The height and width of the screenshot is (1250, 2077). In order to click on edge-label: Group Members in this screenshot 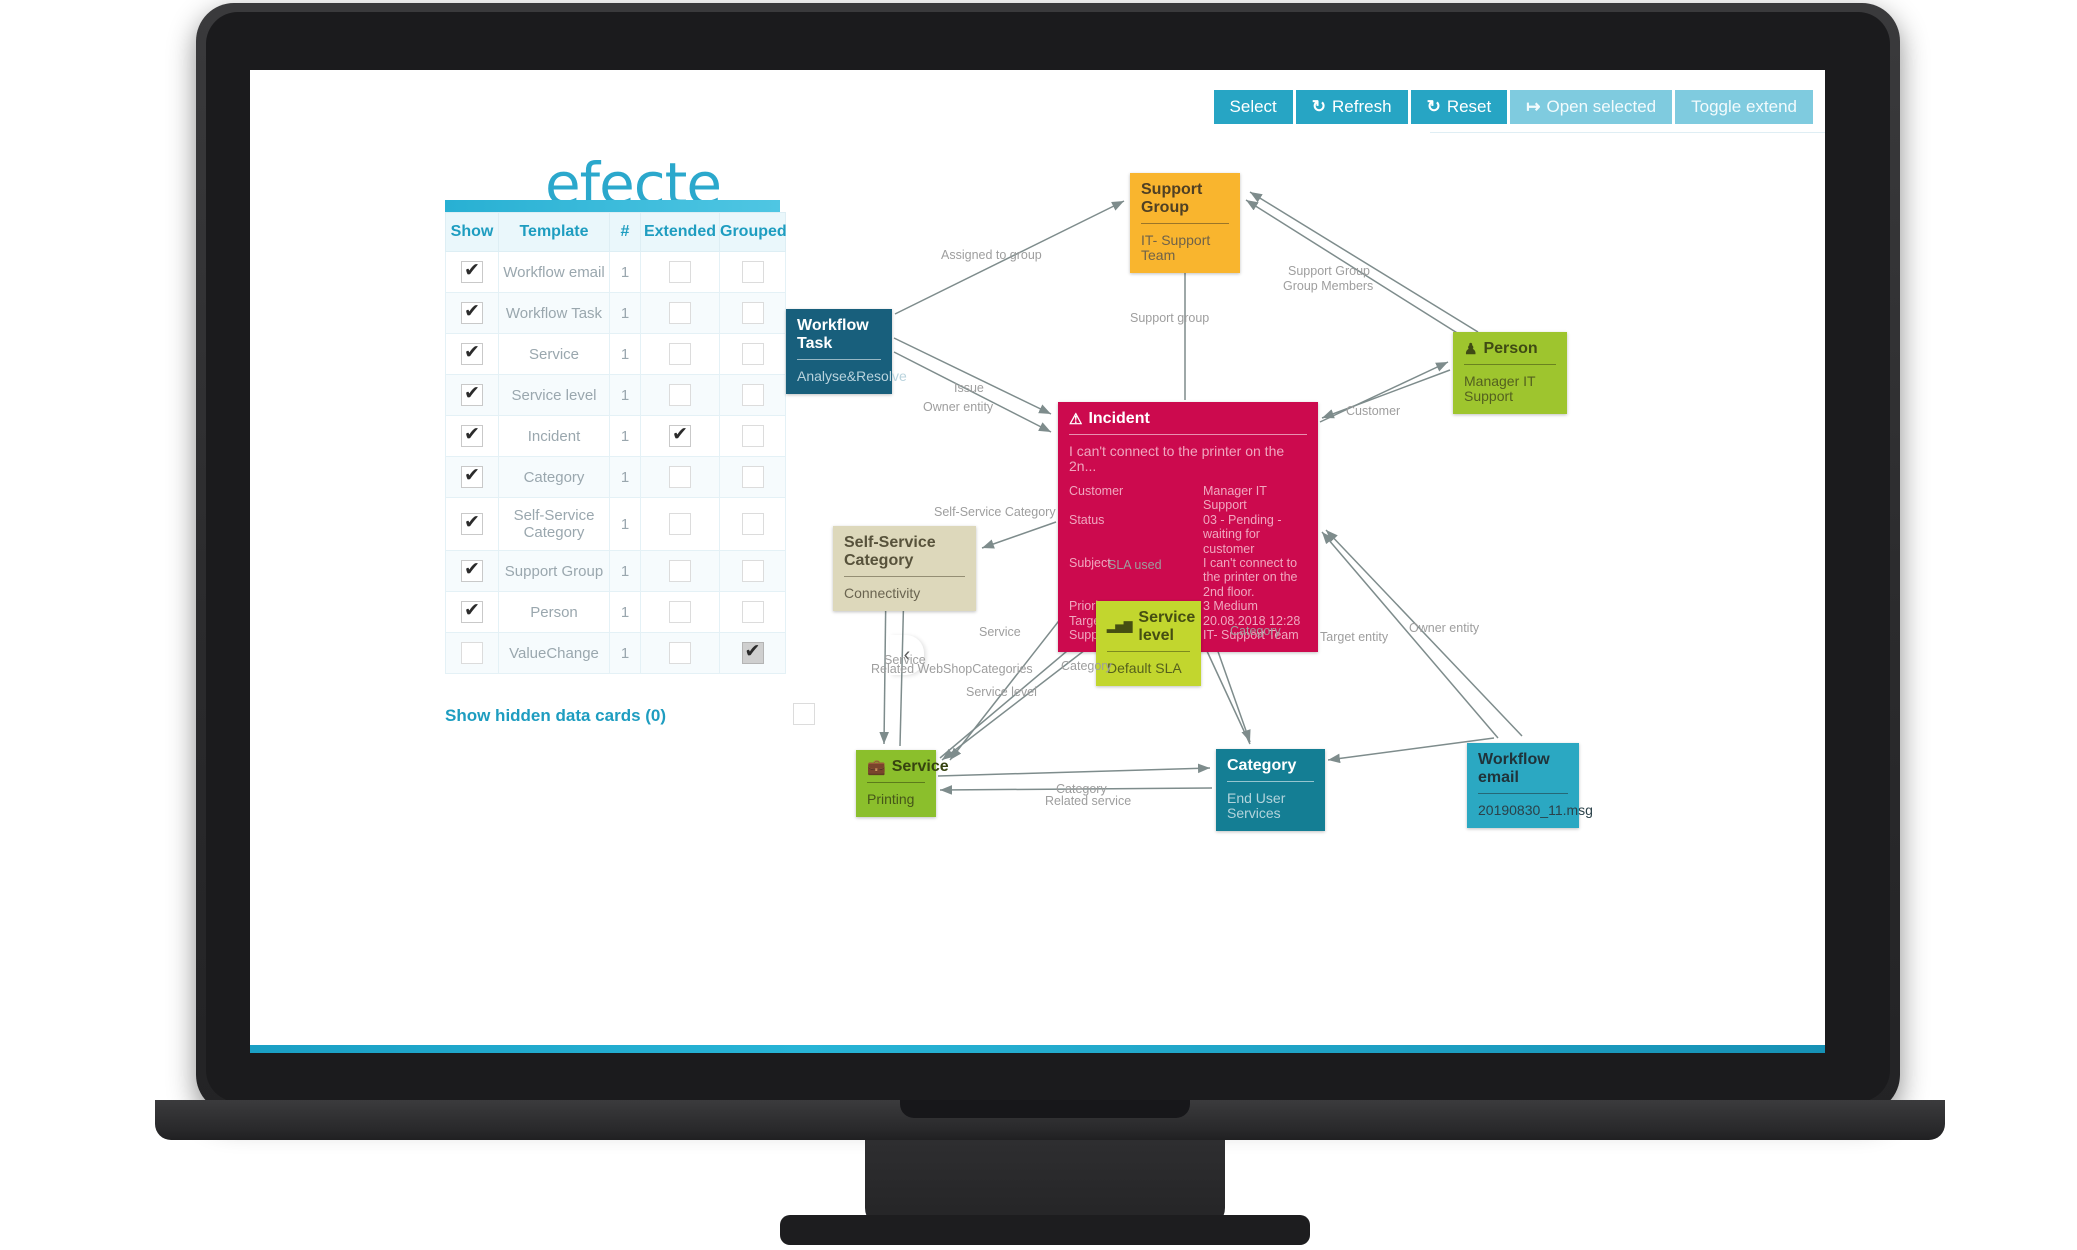, I will do `click(1328, 286)`.